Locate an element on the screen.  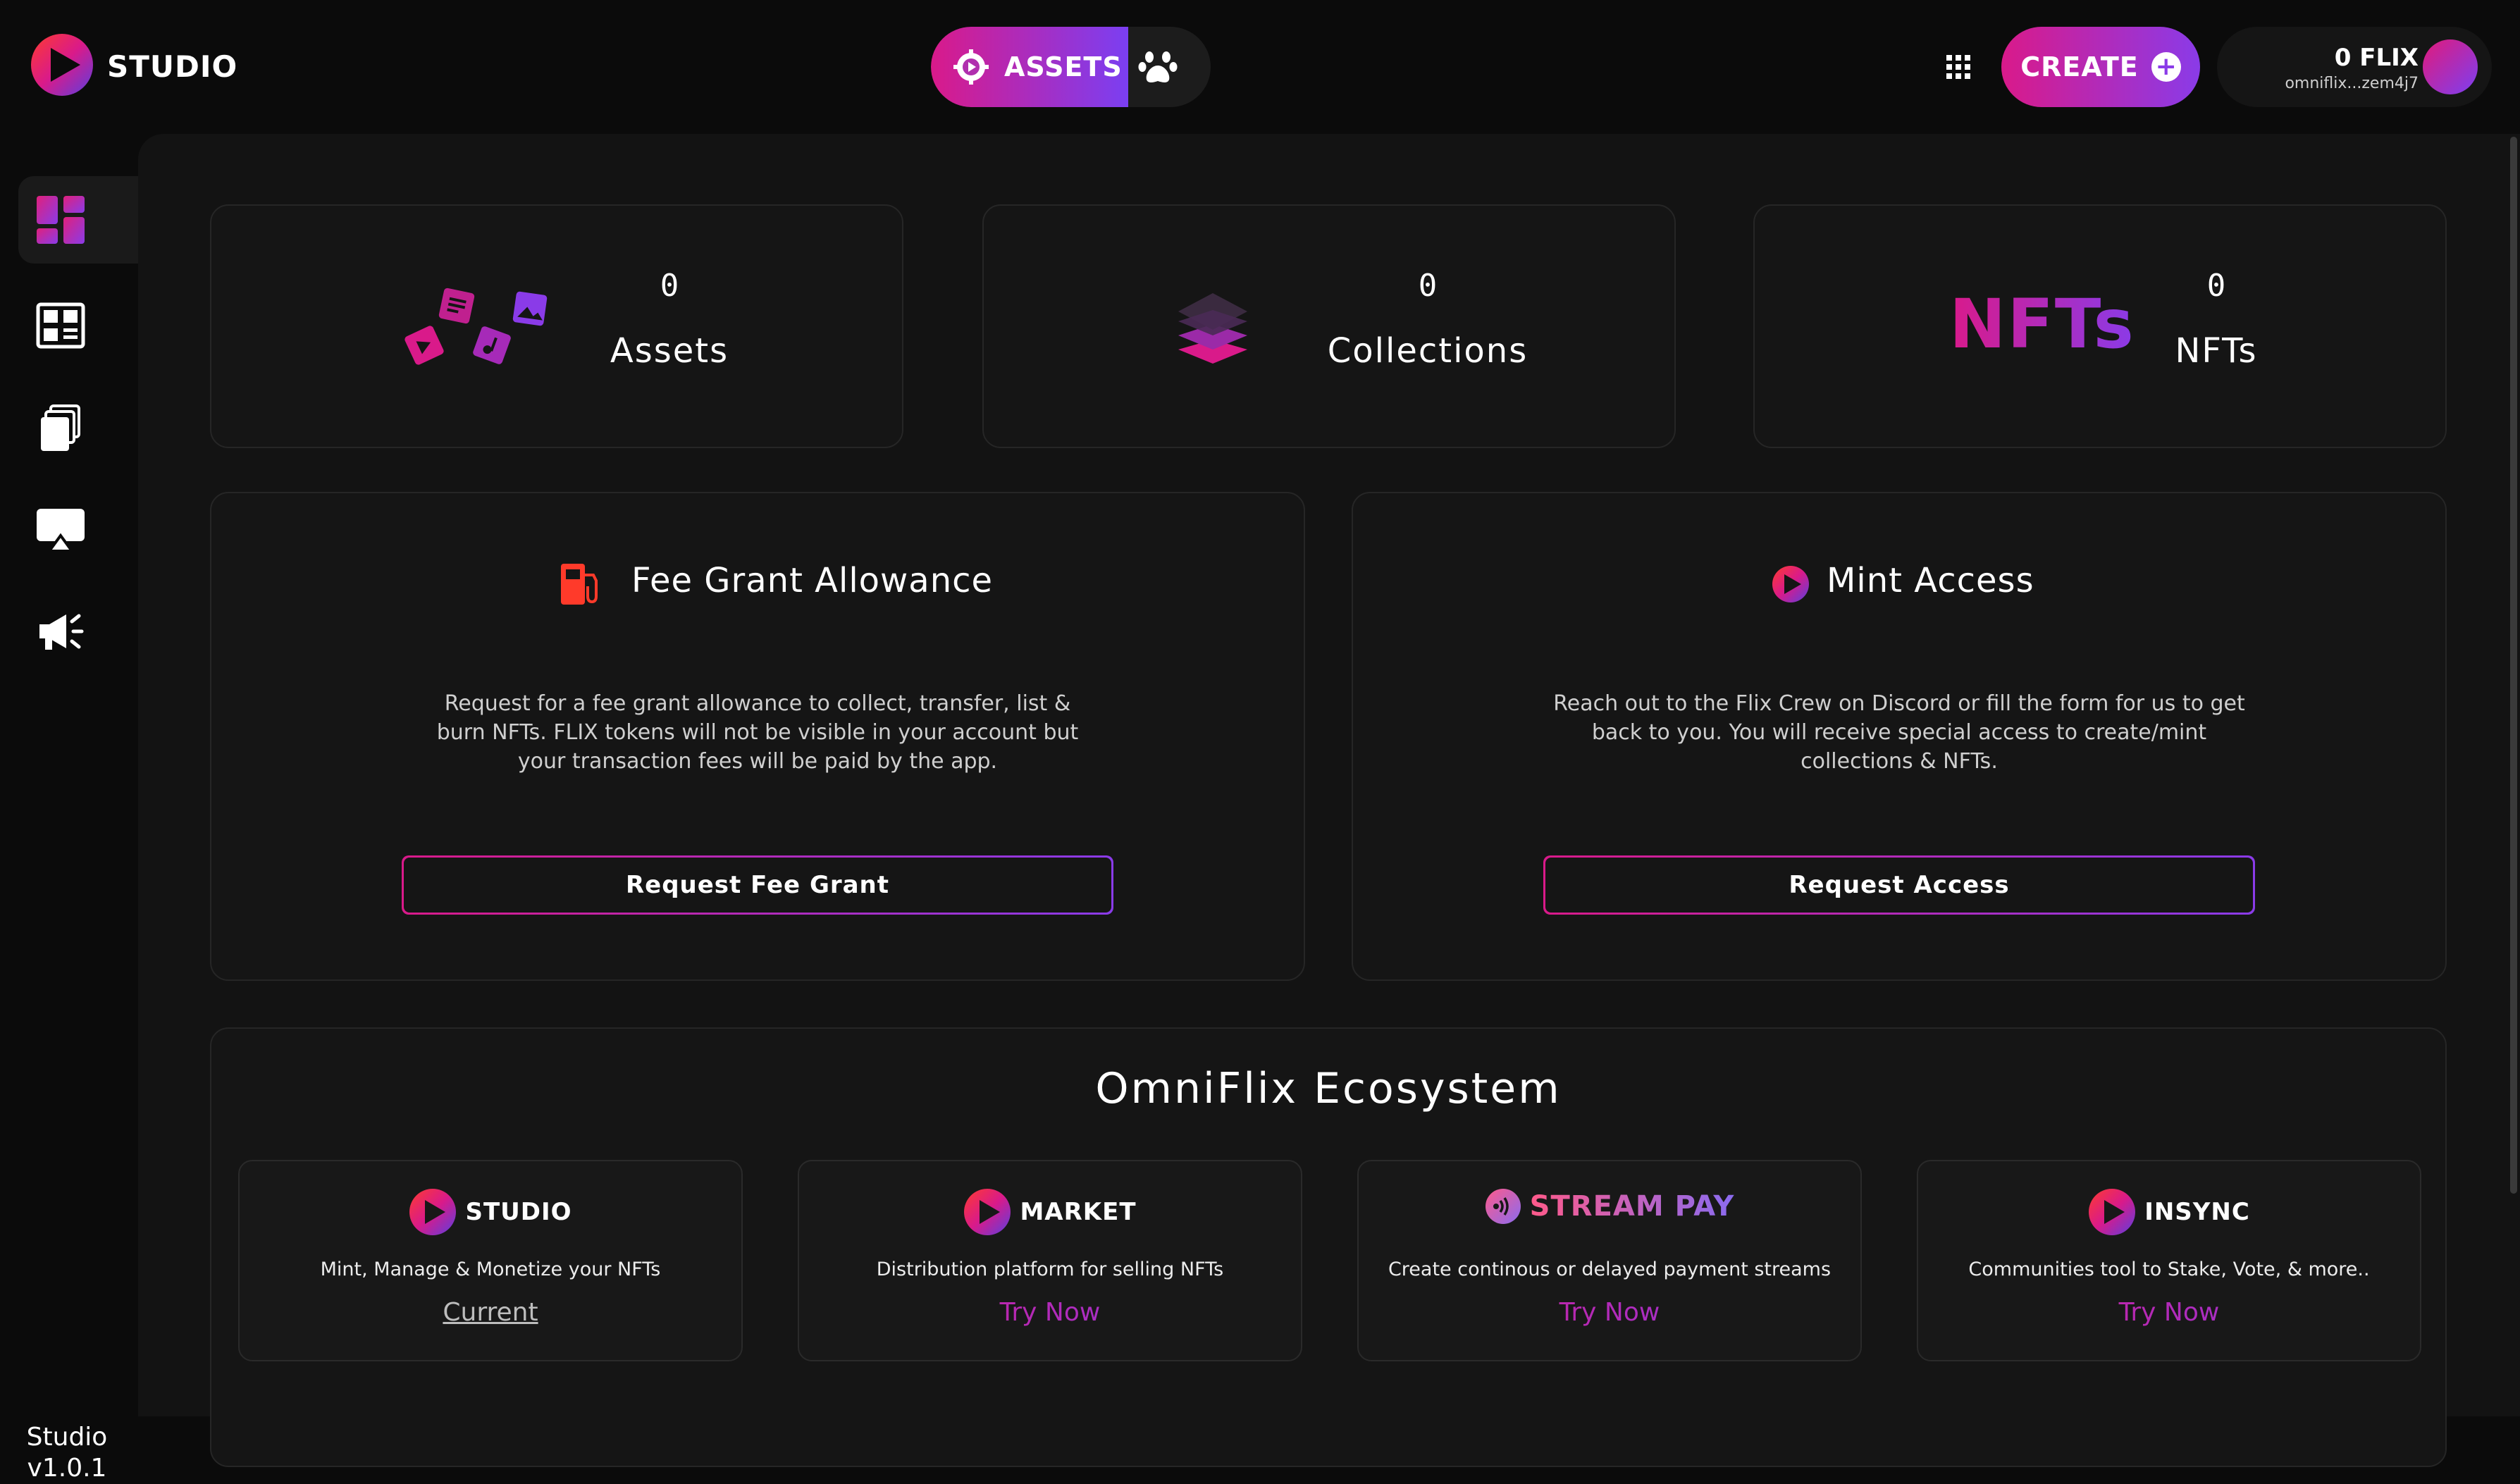
scrollbar is located at coordinates (2513, 665).